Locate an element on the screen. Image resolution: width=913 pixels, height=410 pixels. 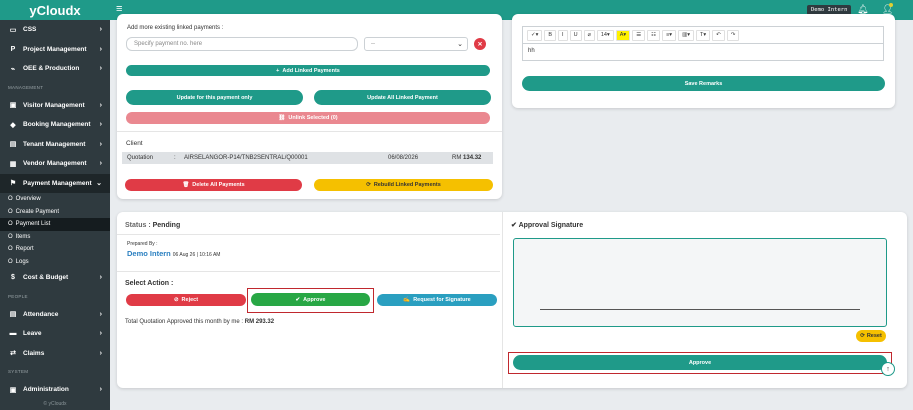
sidebar-item-label: Cost & Budget is located at coordinates (46, 278).